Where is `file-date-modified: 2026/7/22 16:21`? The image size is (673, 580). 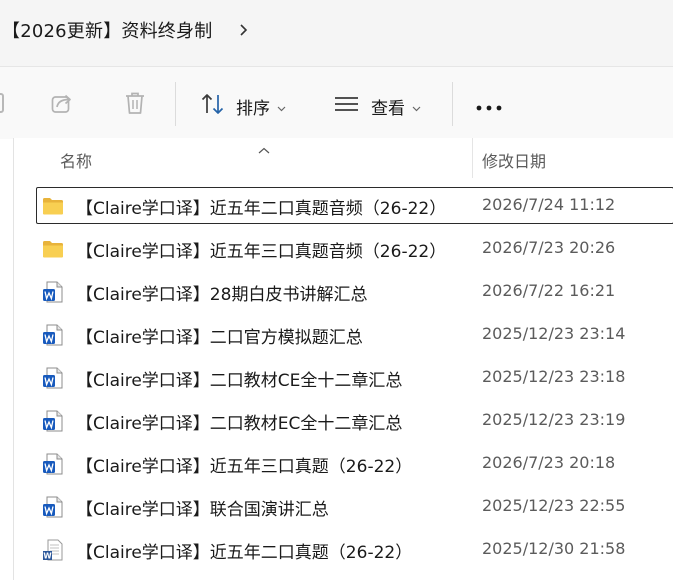
file-date-modified: 2026/7/22 16:21 is located at coordinates (549, 290).